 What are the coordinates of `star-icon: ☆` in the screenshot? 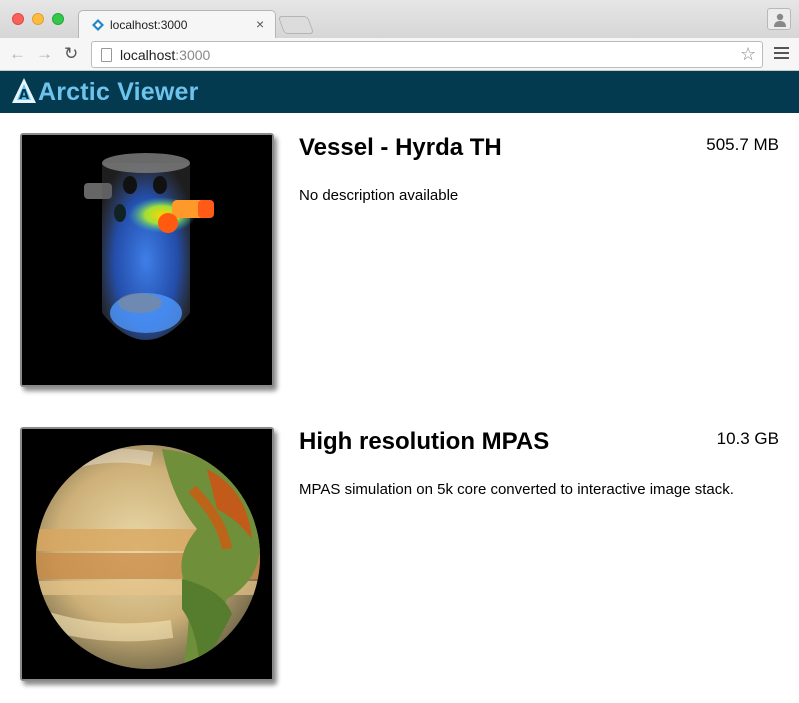 It's located at (748, 54).